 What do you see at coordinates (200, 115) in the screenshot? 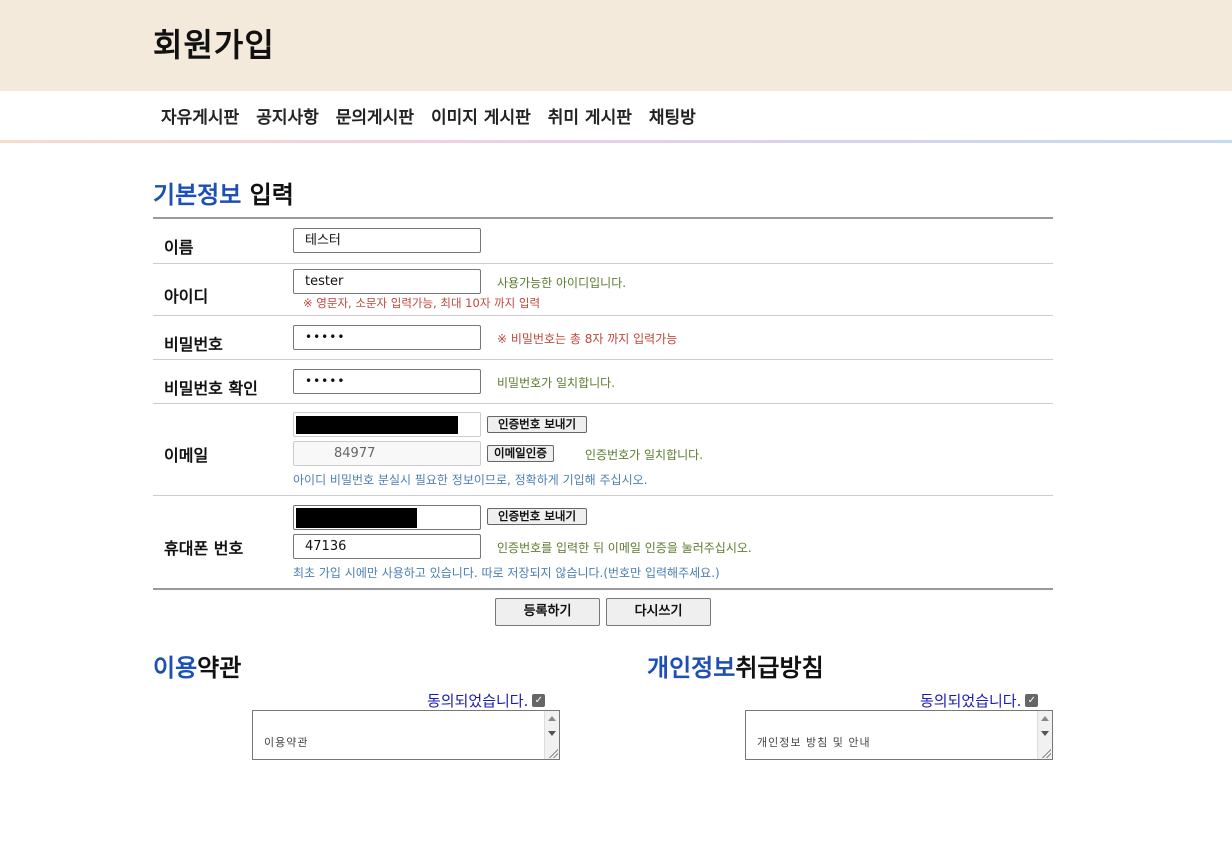
I see `nav-item-free-board: 자유게시판` at bounding box center [200, 115].